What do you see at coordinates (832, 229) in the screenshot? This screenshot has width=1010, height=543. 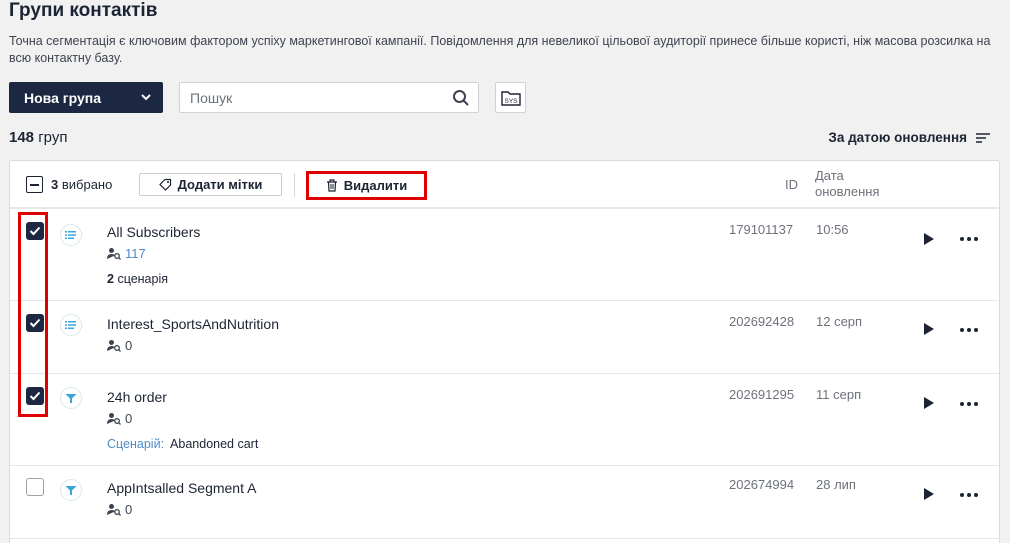 I see `updated-date: 10:56` at bounding box center [832, 229].